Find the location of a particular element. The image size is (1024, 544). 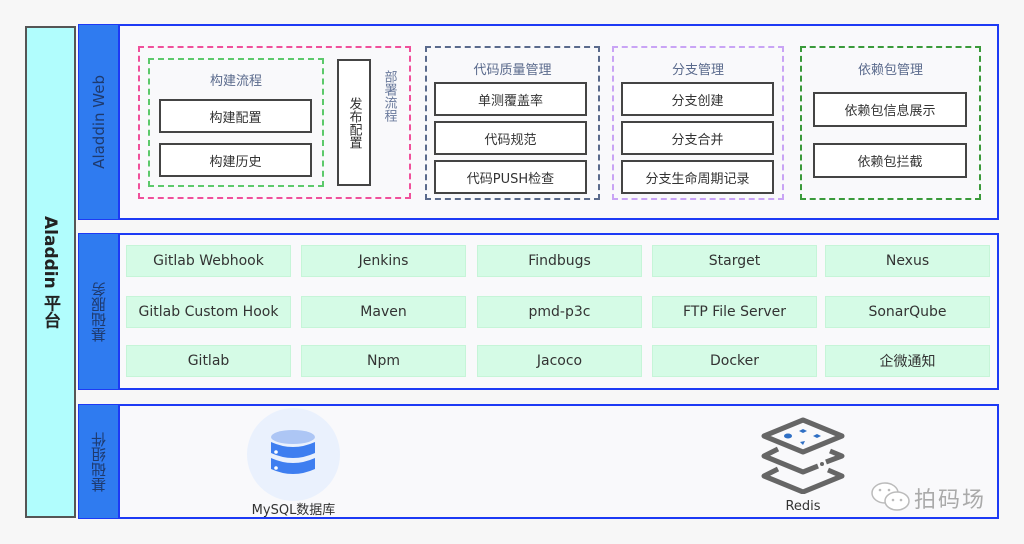

service-item: Starget is located at coordinates (734, 261).